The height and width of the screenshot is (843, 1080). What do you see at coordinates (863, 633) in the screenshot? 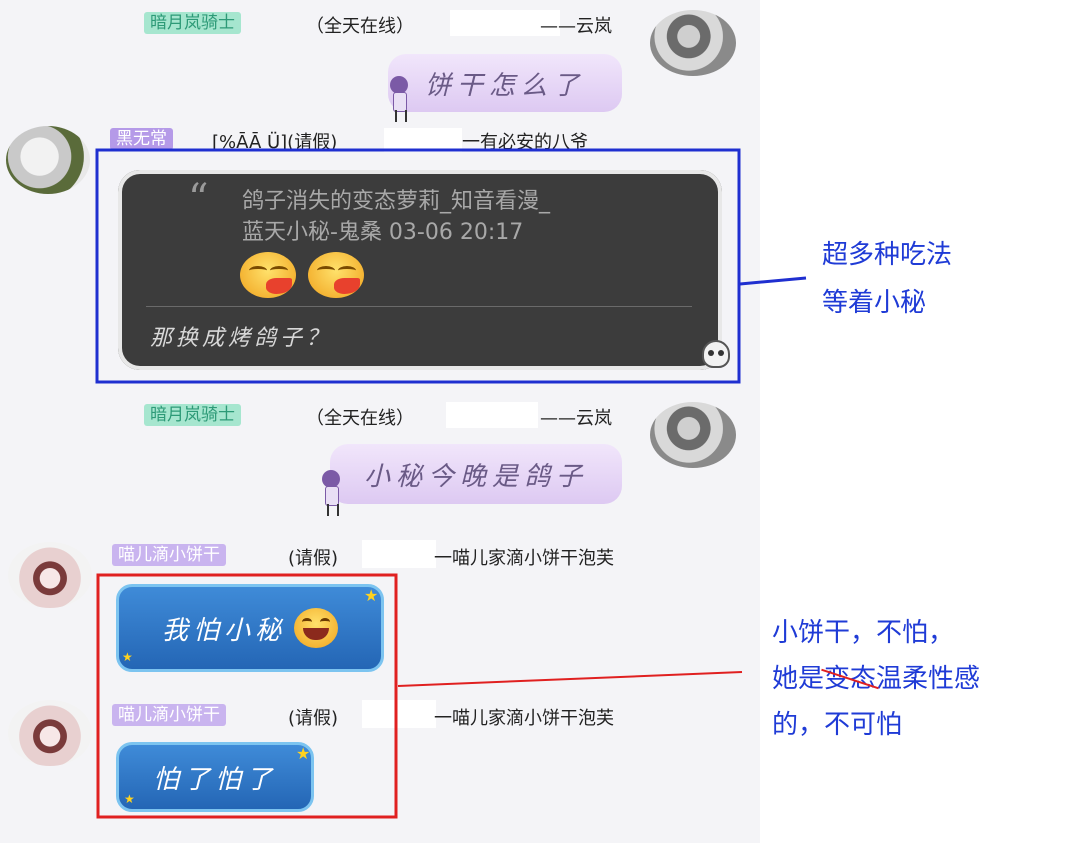
I see `red-annotation-line1: 小饼干，不怕，` at bounding box center [863, 633].